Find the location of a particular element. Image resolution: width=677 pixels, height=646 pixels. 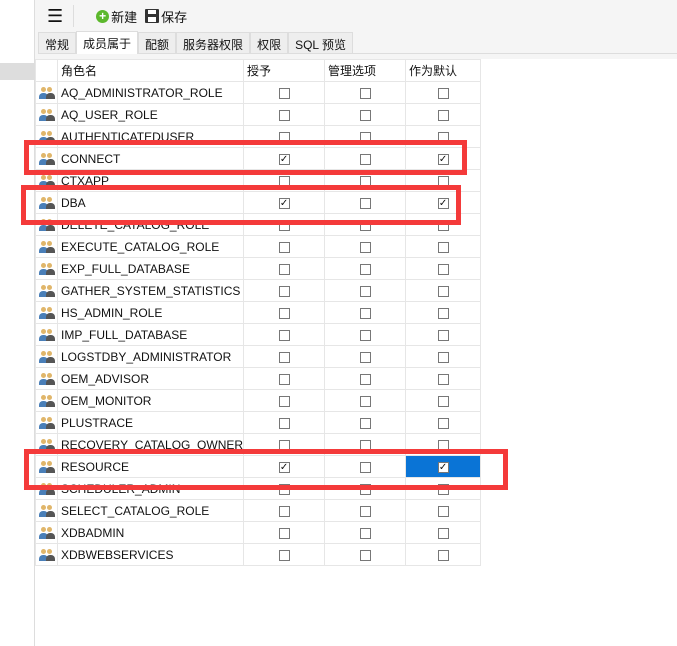

table-row: SELECT_CATALOG_ROLE is located at coordinates (258, 510).